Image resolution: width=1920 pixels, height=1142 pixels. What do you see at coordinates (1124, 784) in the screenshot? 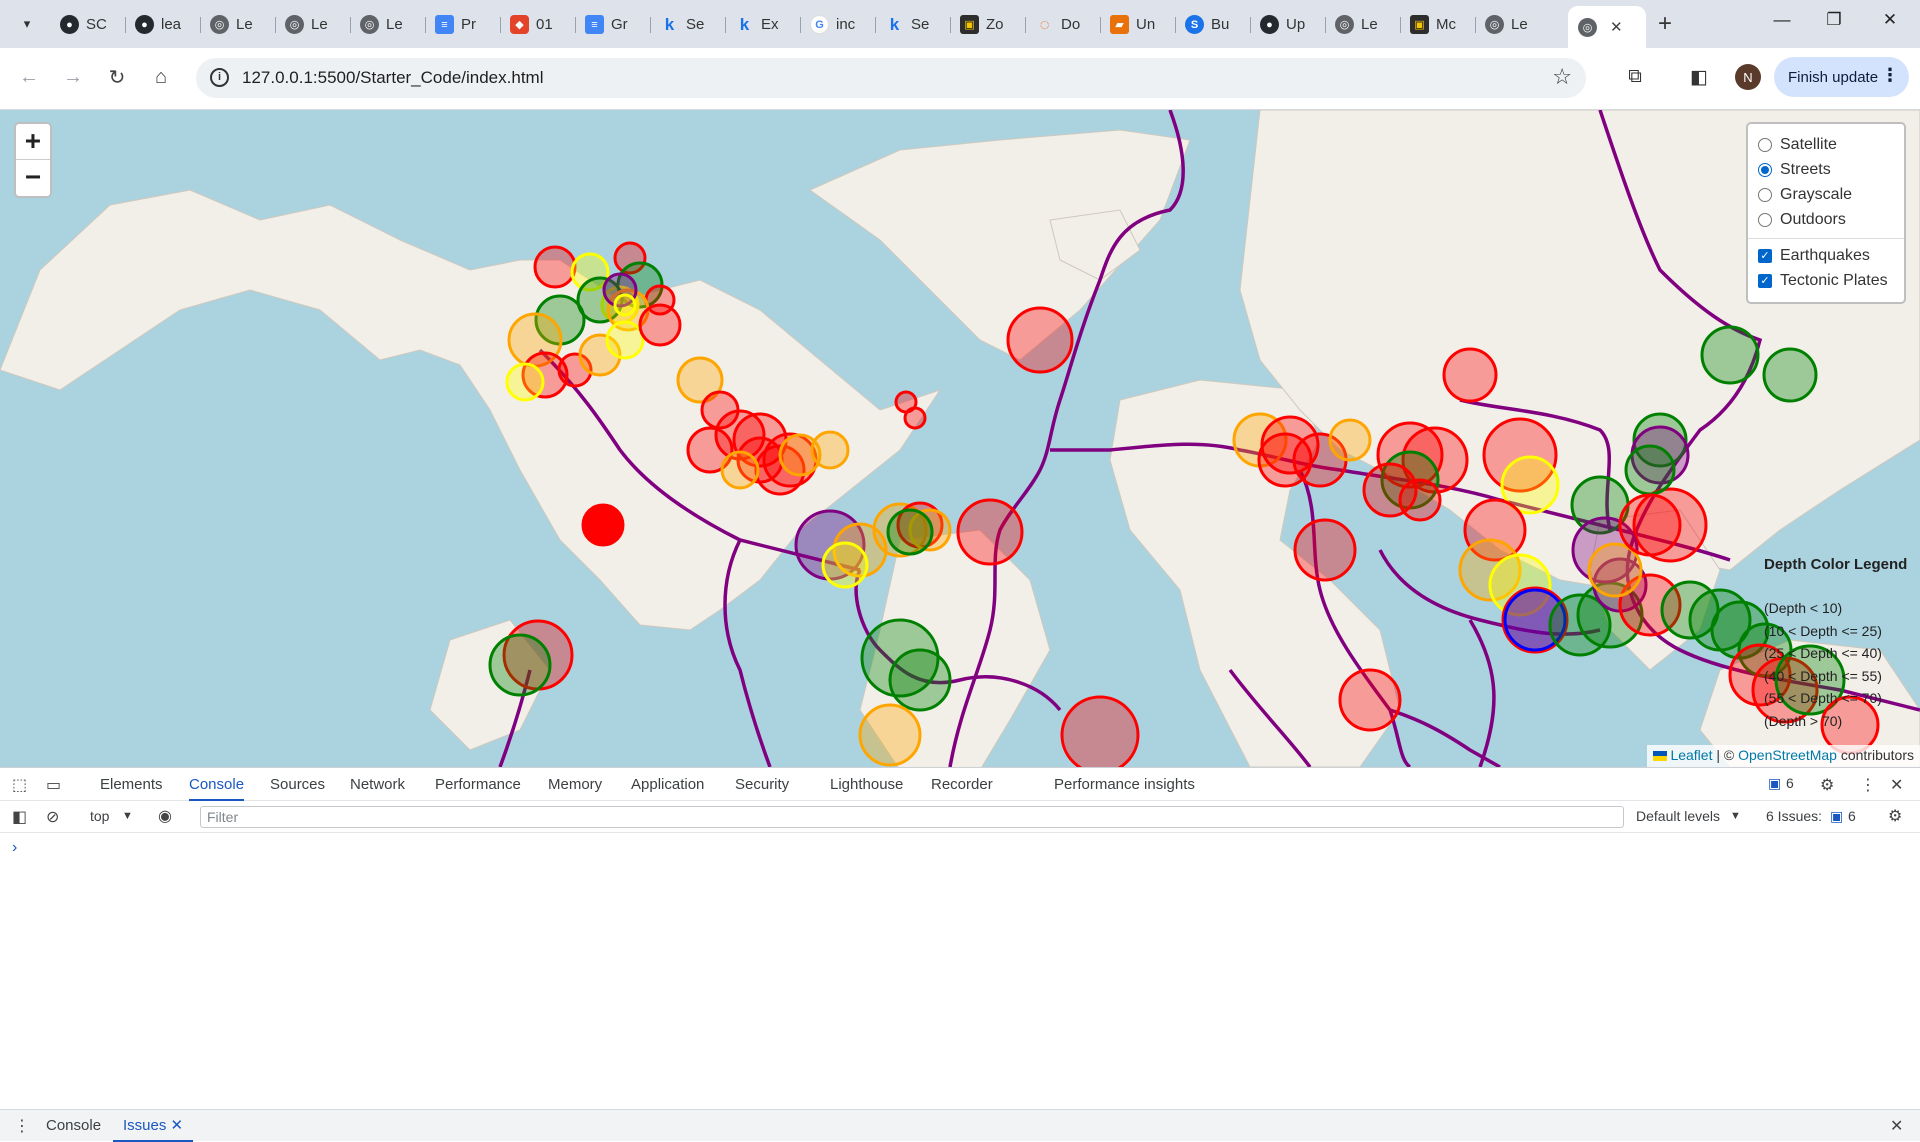
I see `devtools-tab: Performance insights` at bounding box center [1124, 784].